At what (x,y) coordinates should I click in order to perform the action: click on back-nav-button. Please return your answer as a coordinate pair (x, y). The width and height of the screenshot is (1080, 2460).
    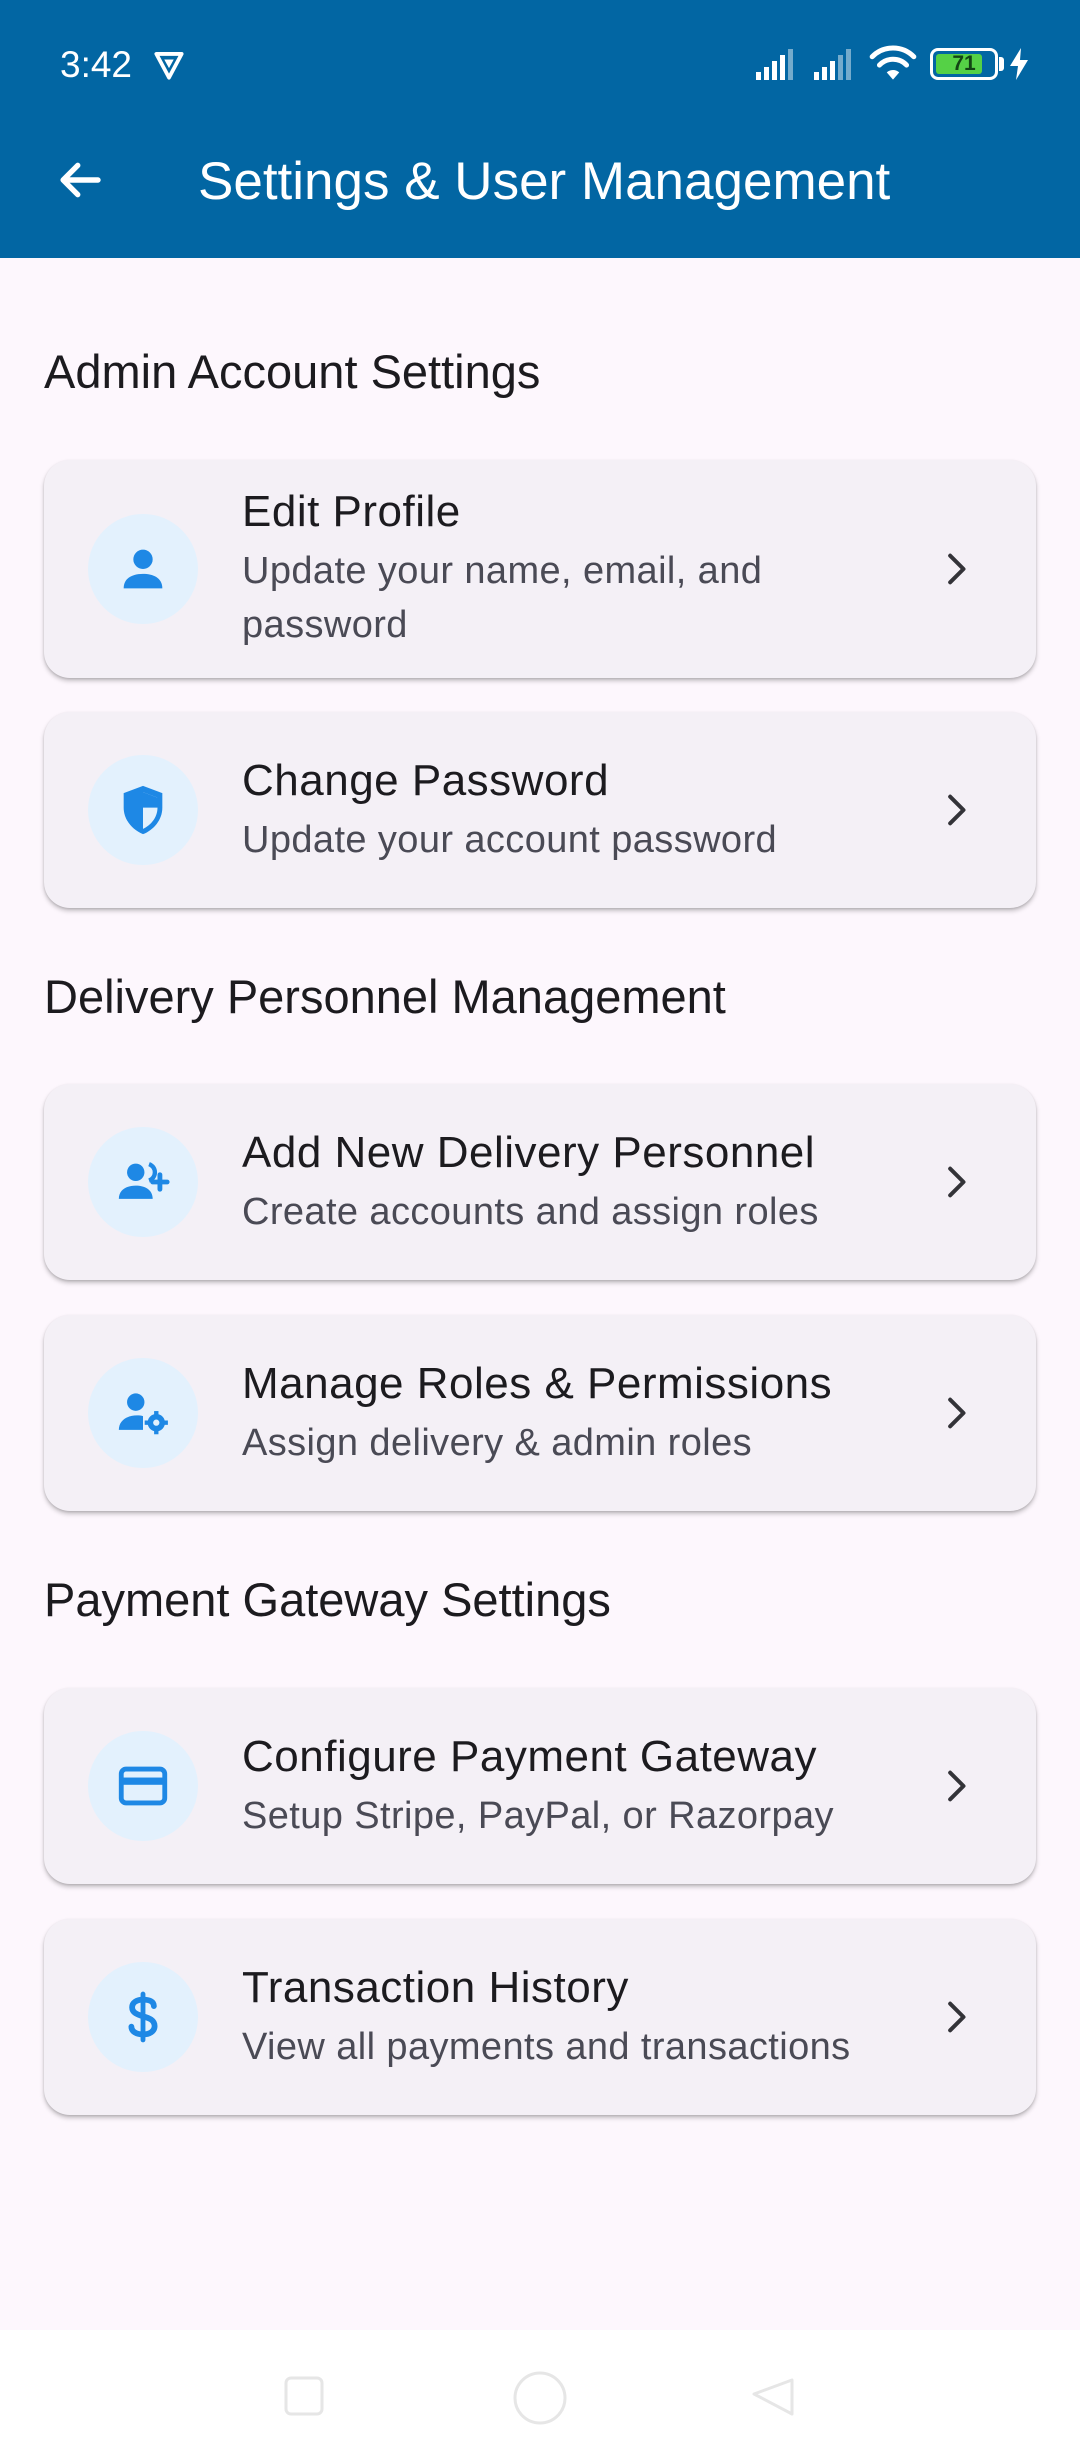
    Looking at the image, I should click on (772, 2396).